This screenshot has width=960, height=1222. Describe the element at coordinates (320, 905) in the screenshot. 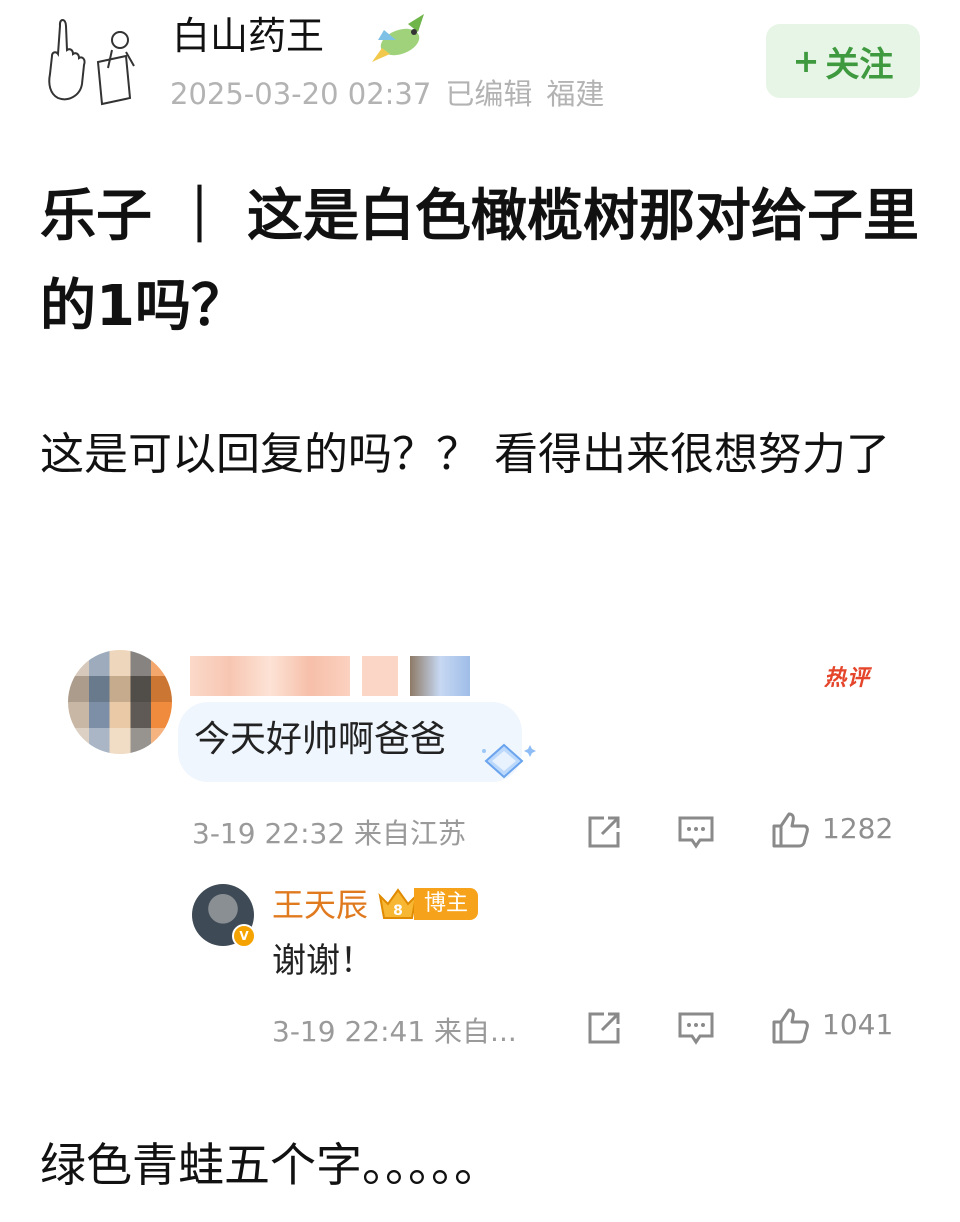

I see `replier-name: 王天辰` at that location.